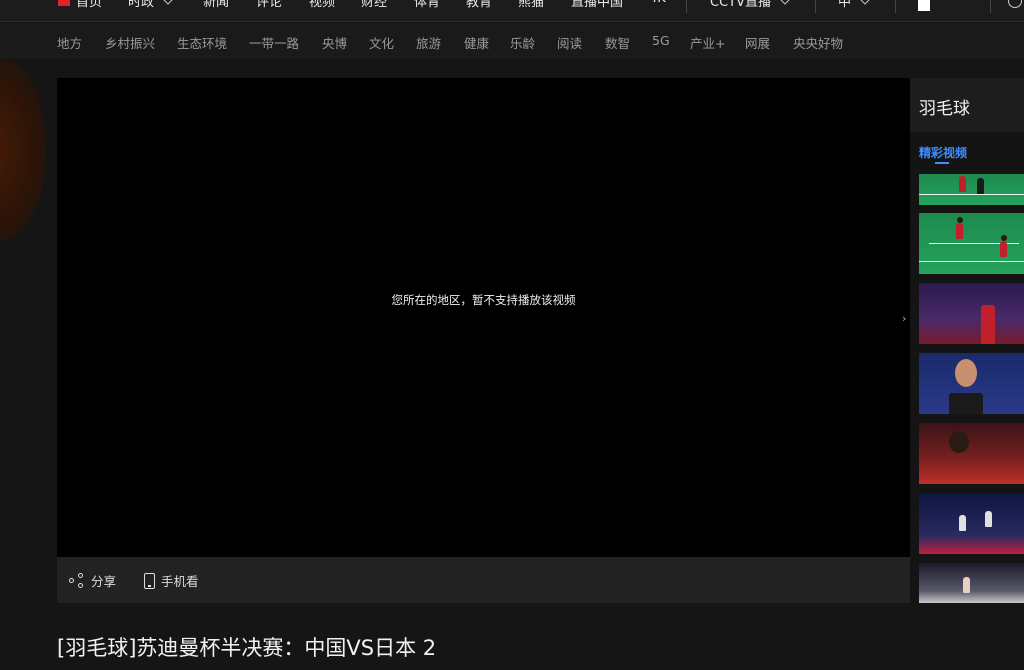 Image resolution: width=1024 pixels, height=670 pixels. What do you see at coordinates (77, 580) in the screenshot?
I see `share-icon` at bounding box center [77, 580].